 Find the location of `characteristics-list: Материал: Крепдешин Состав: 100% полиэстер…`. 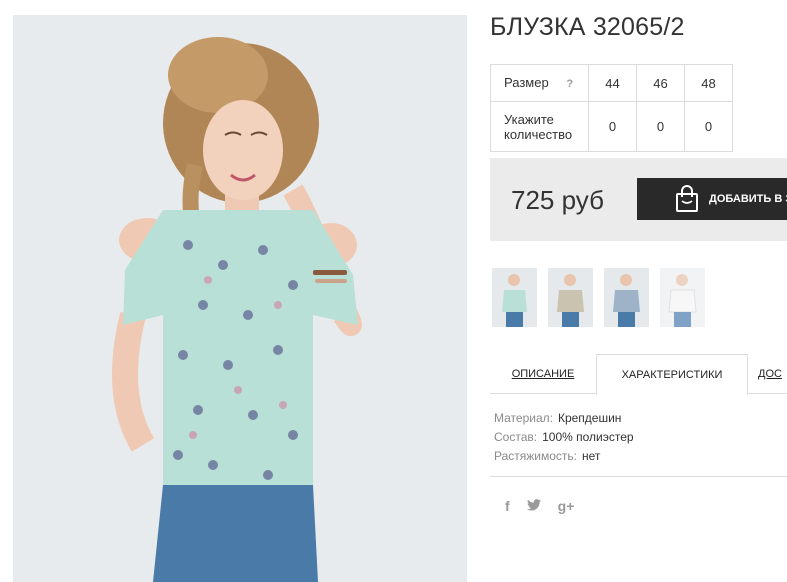

characteristics-list: Материал: Крепдешин Состав: 100% полиэстер… is located at coordinates (564, 437).